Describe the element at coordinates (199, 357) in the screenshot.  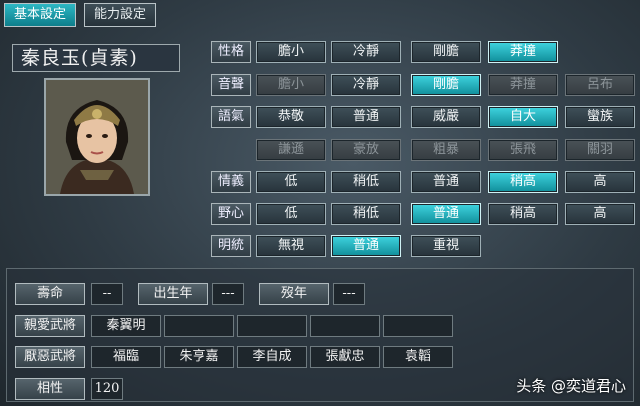
I see `hated-general-slot: 朱亨嘉` at that location.